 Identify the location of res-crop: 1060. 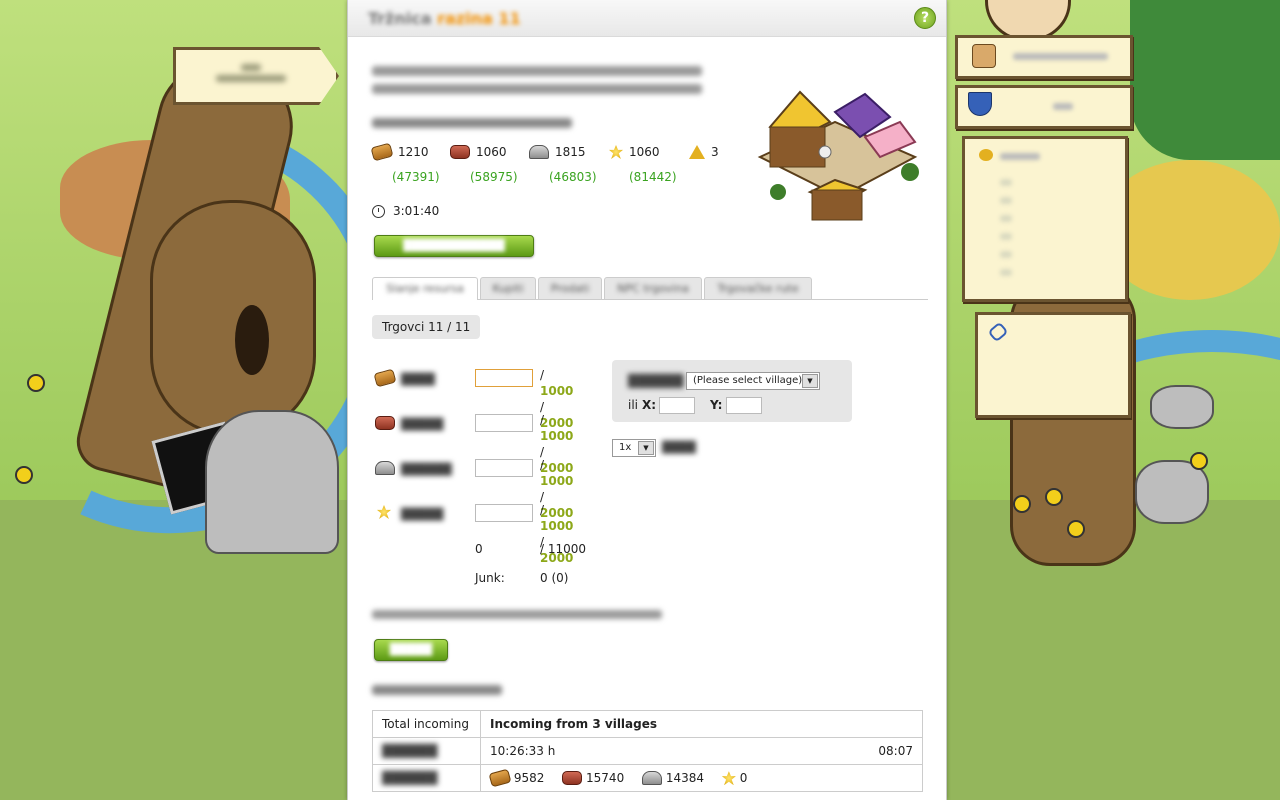
(634, 152).